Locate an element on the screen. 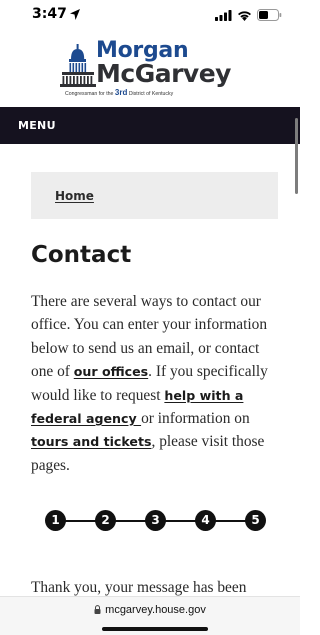 This screenshot has height=635, width=320. intro-text-3: or information on is located at coordinates (195, 419).